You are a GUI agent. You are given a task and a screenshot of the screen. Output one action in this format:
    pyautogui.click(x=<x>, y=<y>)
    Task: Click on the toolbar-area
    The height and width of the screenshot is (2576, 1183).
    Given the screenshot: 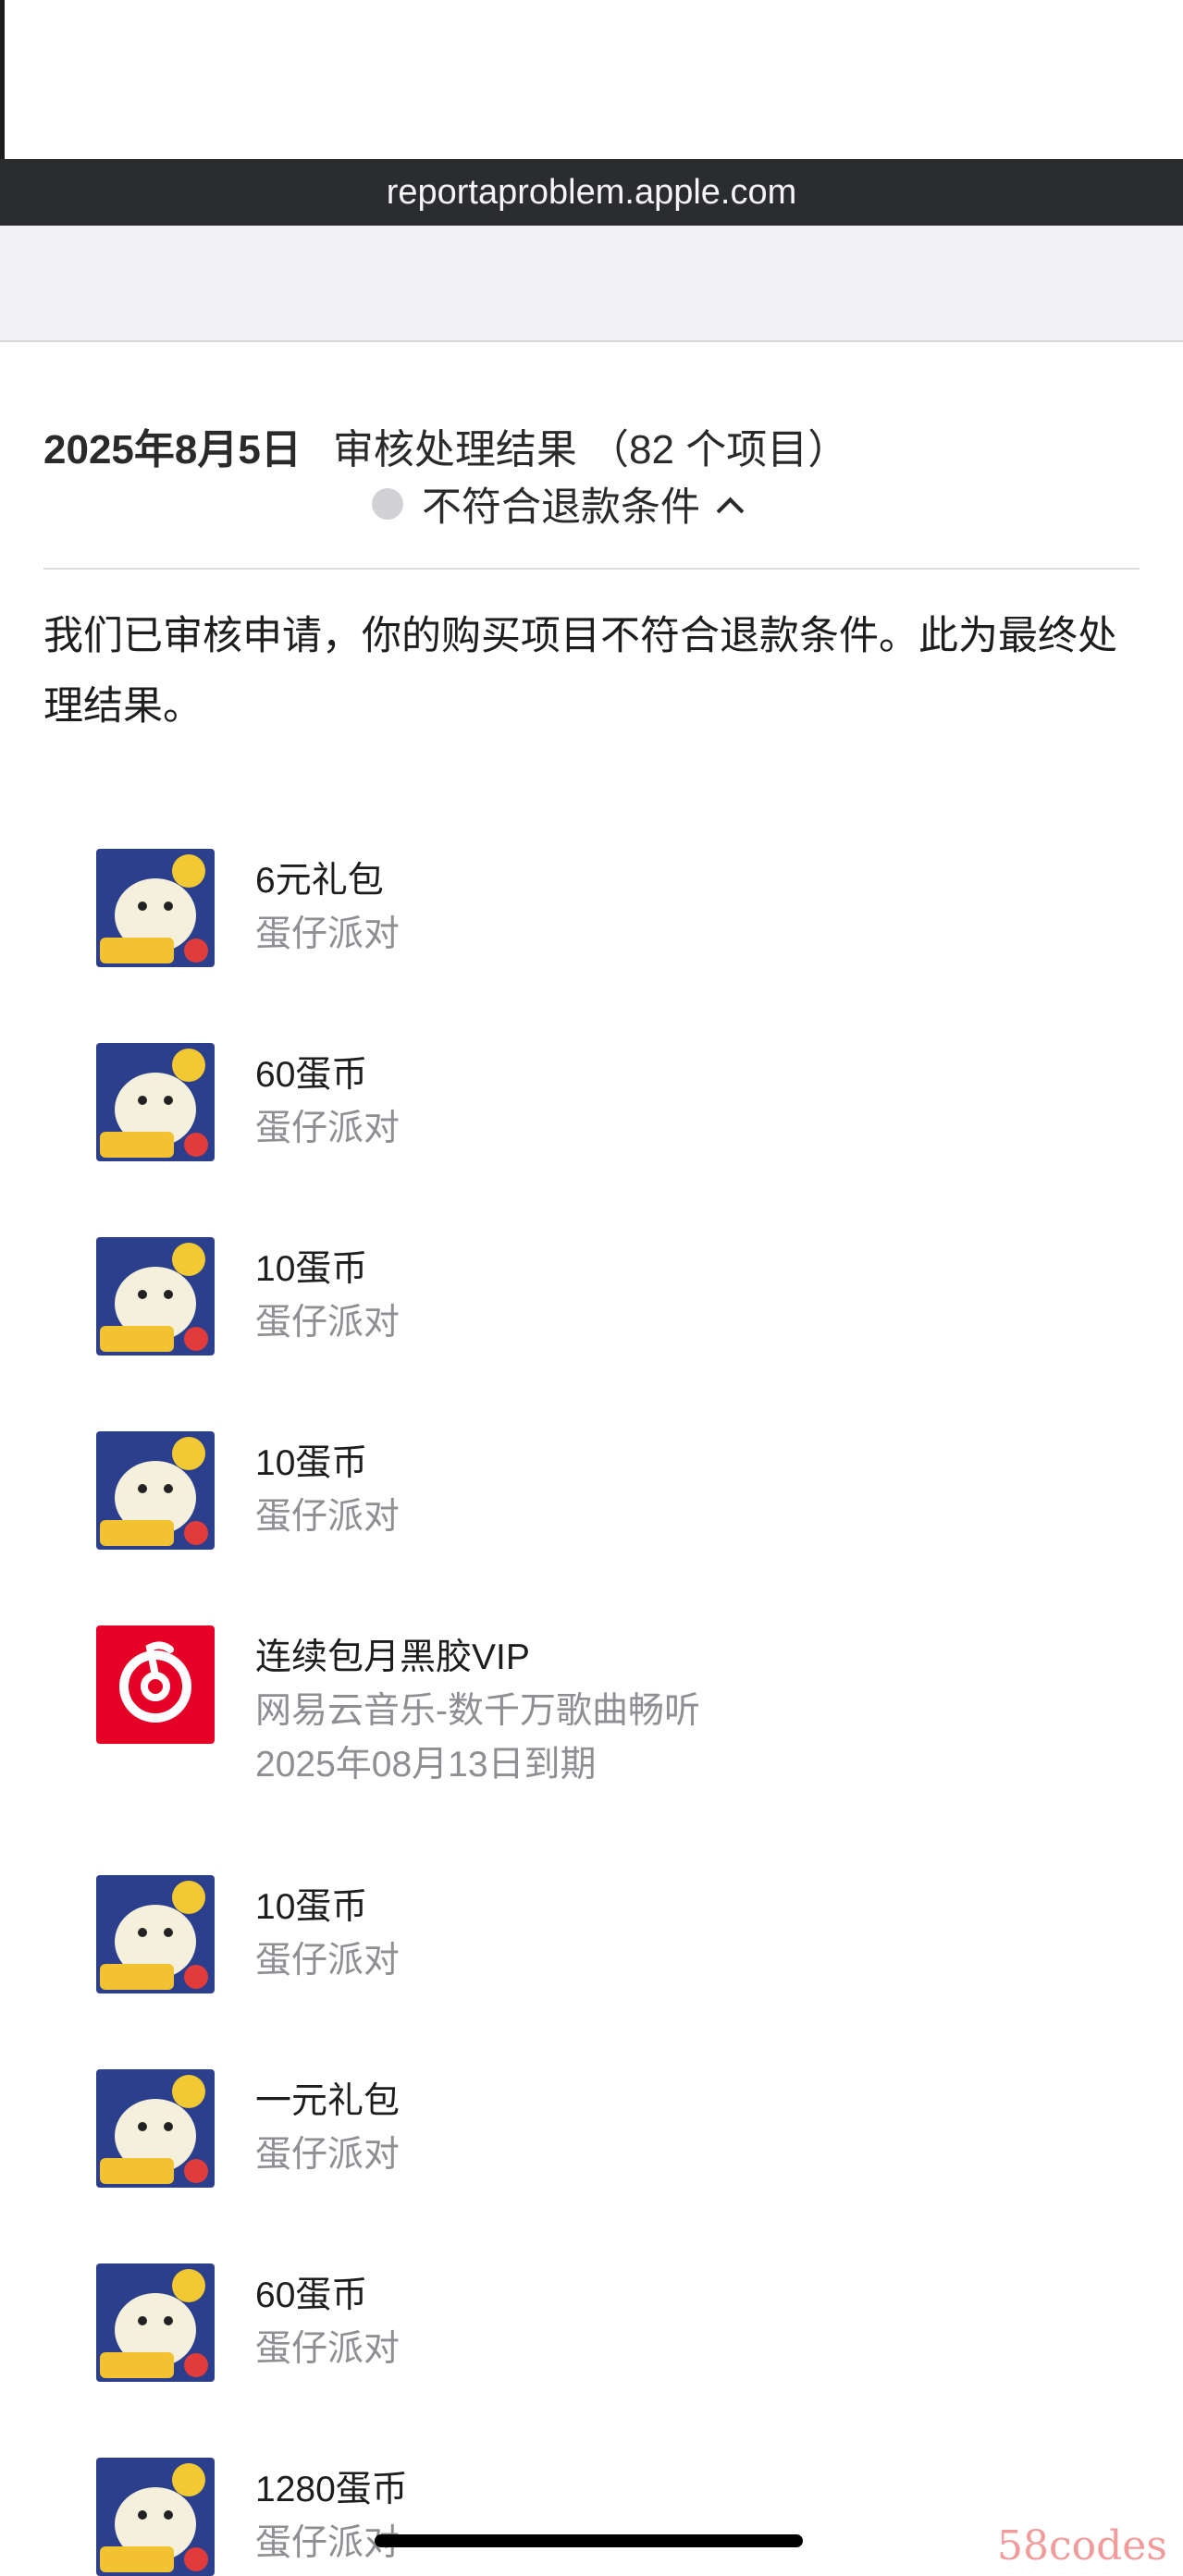 What is the action you would take?
    pyautogui.click(x=591, y=284)
    